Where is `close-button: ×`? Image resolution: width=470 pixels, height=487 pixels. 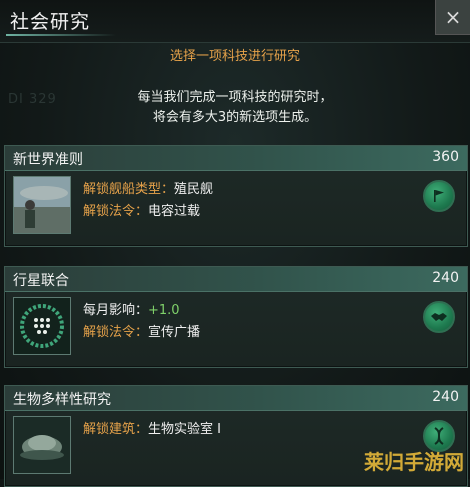 close-button: × is located at coordinates (452, 17).